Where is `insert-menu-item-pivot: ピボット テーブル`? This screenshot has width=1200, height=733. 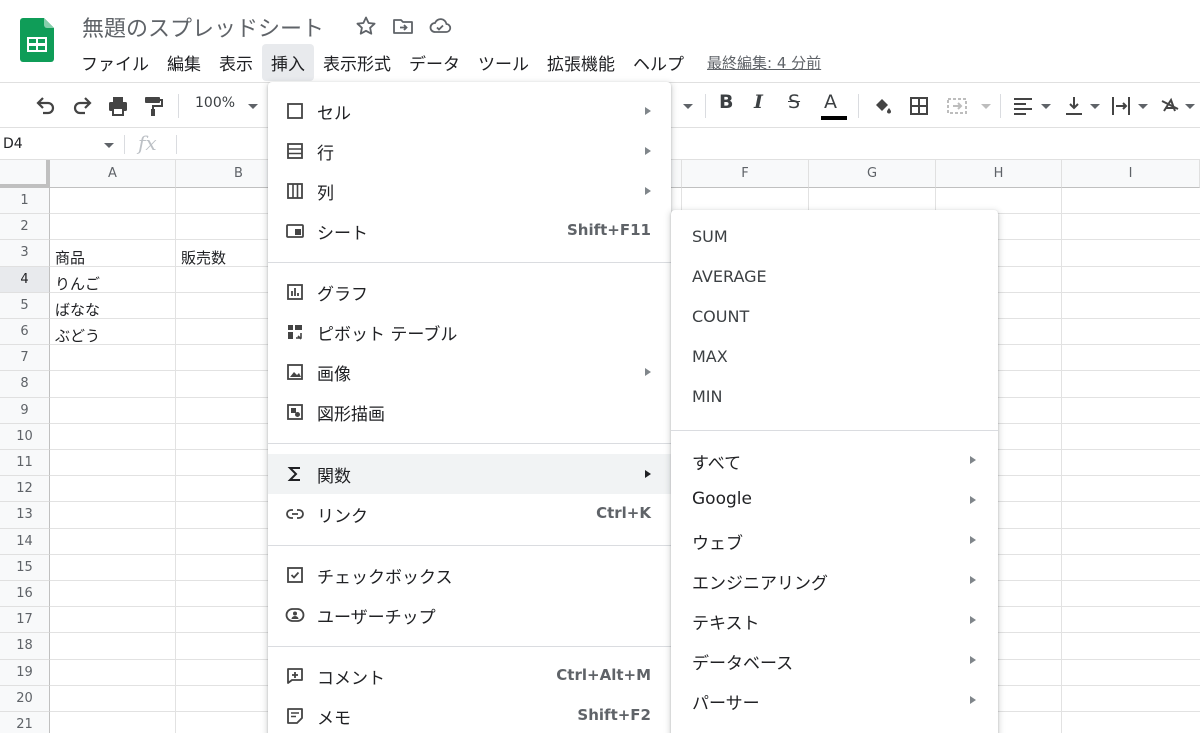 insert-menu-item-pivot: ピボット テーブル is located at coordinates (469, 332).